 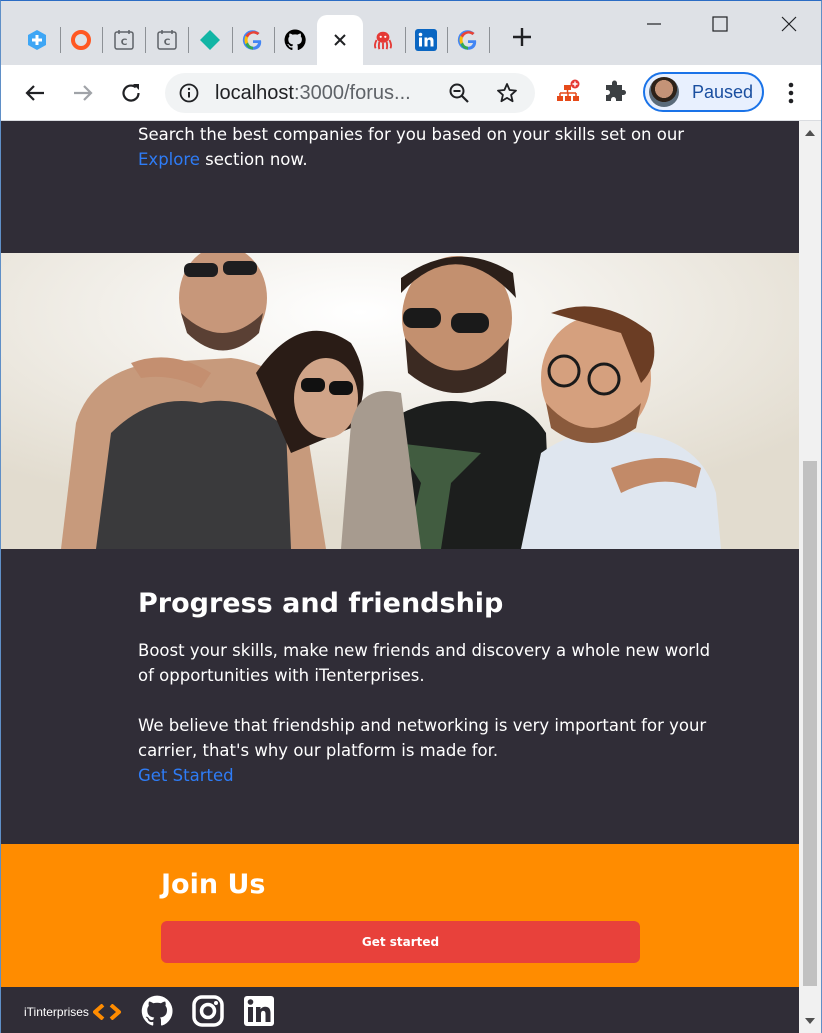 What do you see at coordinates (507, 93) in the screenshot?
I see `star-icon` at bounding box center [507, 93].